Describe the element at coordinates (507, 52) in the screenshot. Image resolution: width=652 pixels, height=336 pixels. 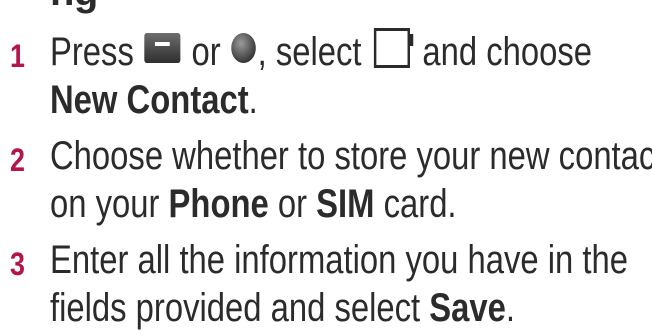
I see `step-text: and choose` at that location.